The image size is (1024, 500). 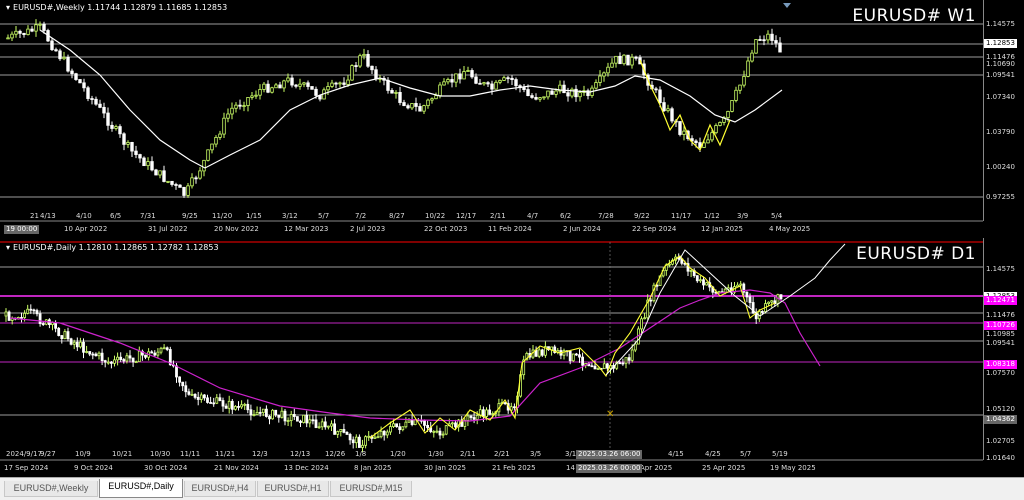 I want to click on tab-eurusd-weekly: EURUSD#,Weekly, so click(x=51, y=489).